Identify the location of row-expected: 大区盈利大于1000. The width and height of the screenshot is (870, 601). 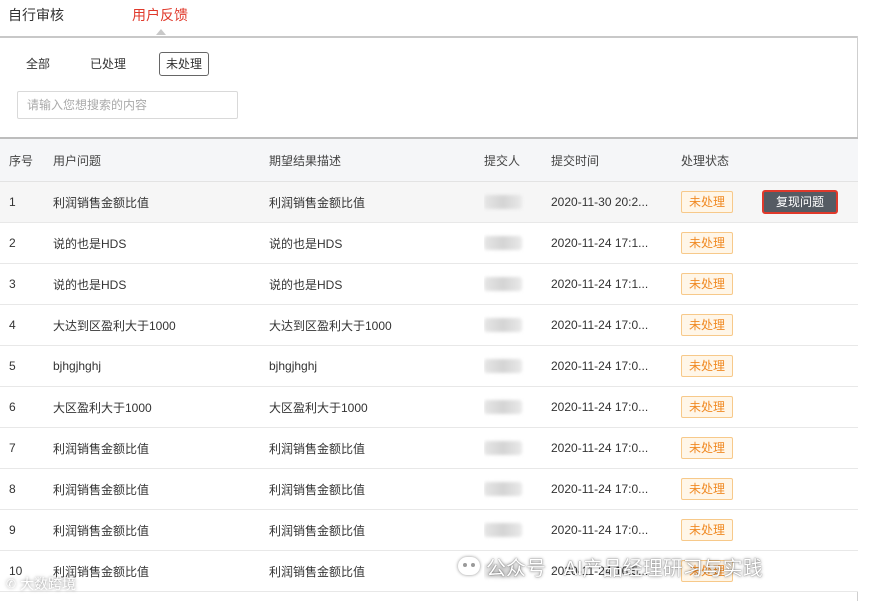
(318, 407).